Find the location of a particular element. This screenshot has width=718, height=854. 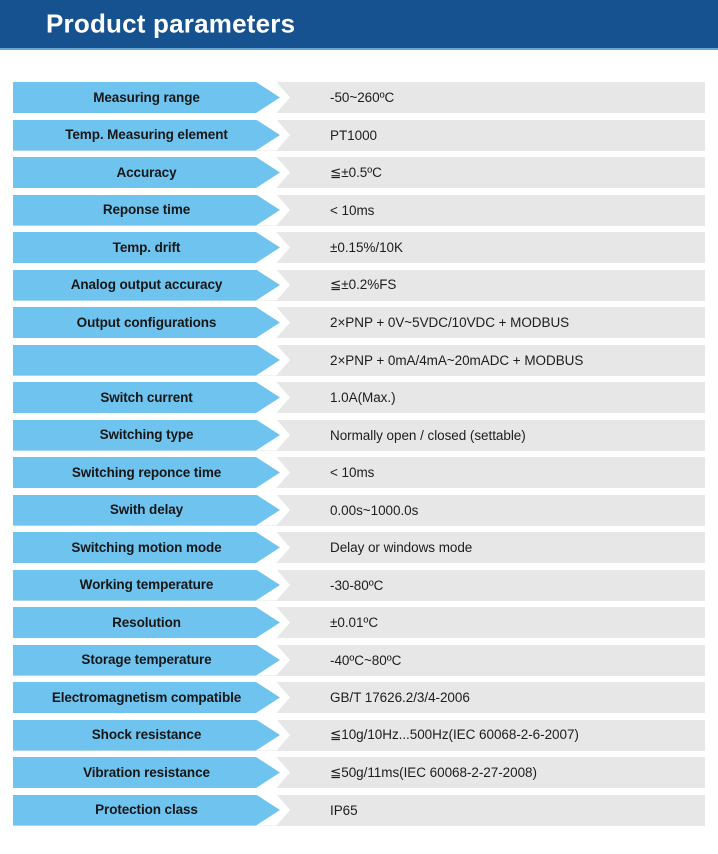

parameter-value: -50~260ºC is located at coordinates (362, 97).